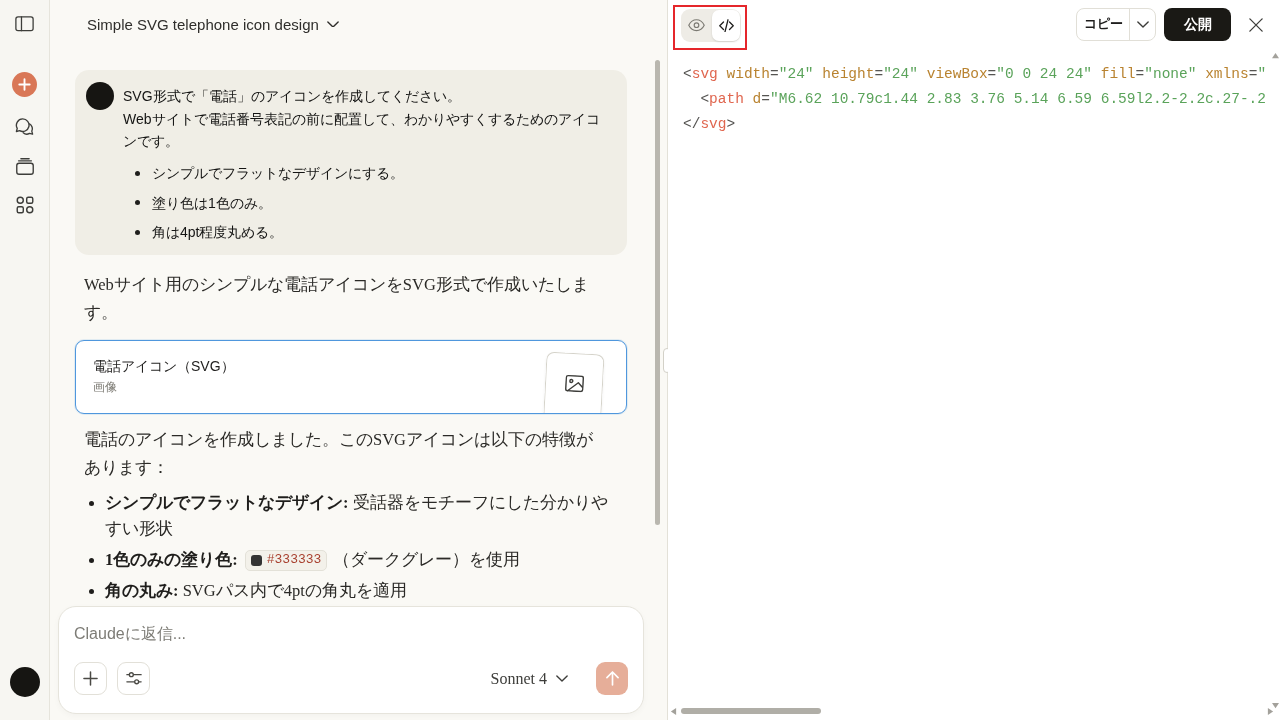 The height and width of the screenshot is (720, 1280). I want to click on response-text: 電話のアイコンを作成しました。このSVGアイコンは以下の特徴があります：, so click(339, 454).